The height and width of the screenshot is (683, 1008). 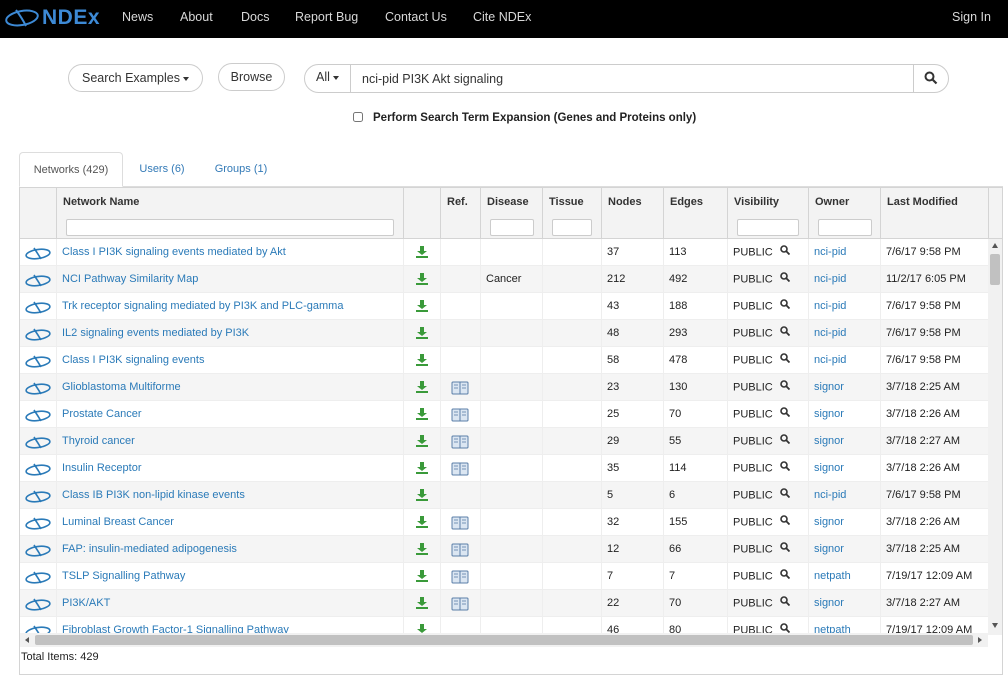 I want to click on header-disease: Disease, so click(x=512, y=213).